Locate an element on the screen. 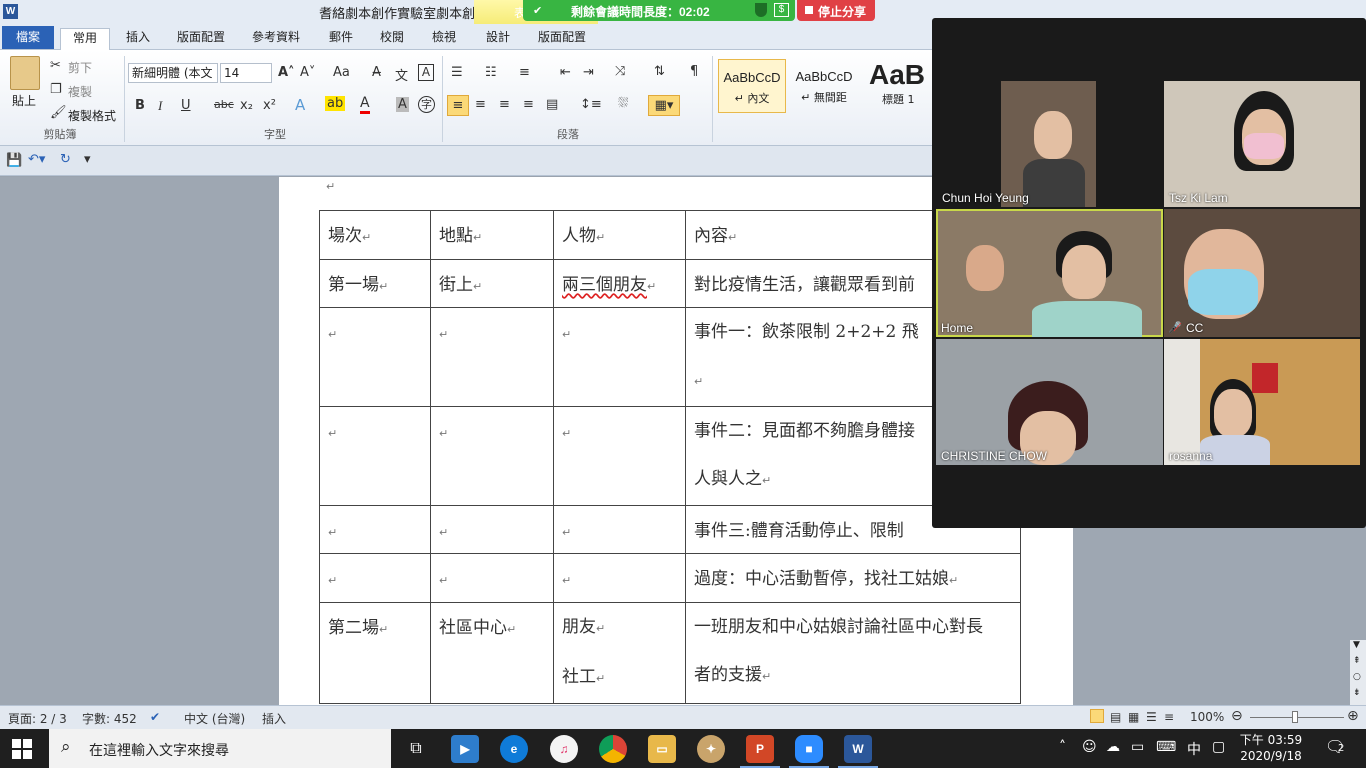 This screenshot has width=1366, height=768. table-cell: 第二場↵ is located at coordinates (375, 653).